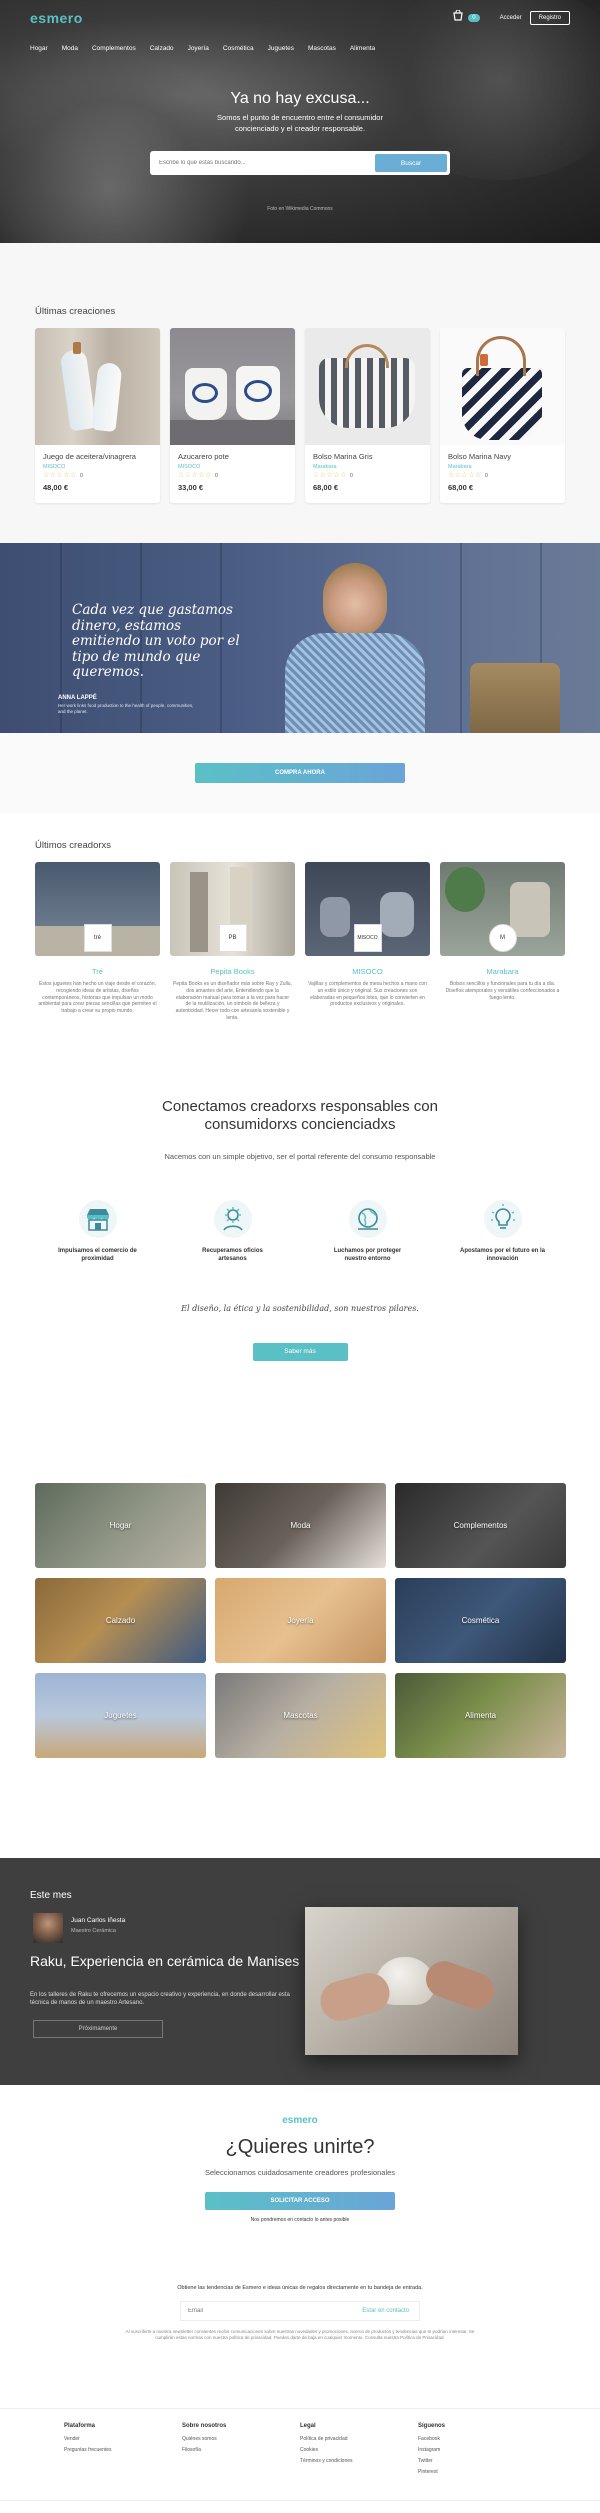 The height and width of the screenshot is (2513, 600). What do you see at coordinates (232, 971) in the screenshot?
I see `creator-name: Pepita Books` at bounding box center [232, 971].